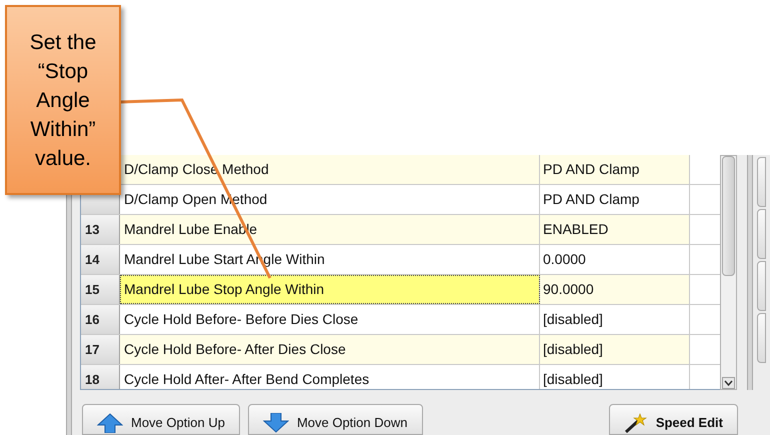 The width and height of the screenshot is (770, 435). What do you see at coordinates (615, 349) in the screenshot?
I see `option-value-cell: [disabled]` at bounding box center [615, 349].